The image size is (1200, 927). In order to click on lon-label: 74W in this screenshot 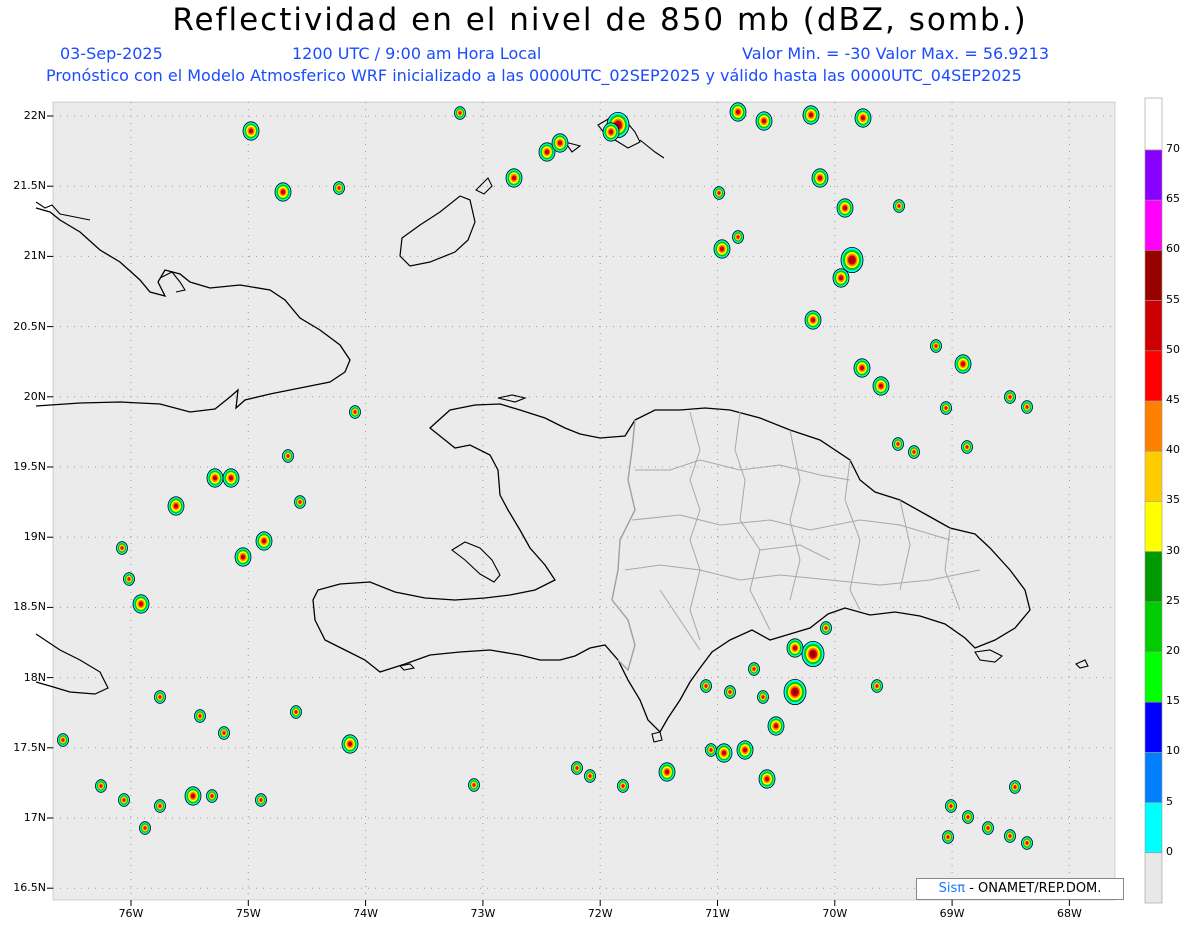, I will do `click(366, 913)`.